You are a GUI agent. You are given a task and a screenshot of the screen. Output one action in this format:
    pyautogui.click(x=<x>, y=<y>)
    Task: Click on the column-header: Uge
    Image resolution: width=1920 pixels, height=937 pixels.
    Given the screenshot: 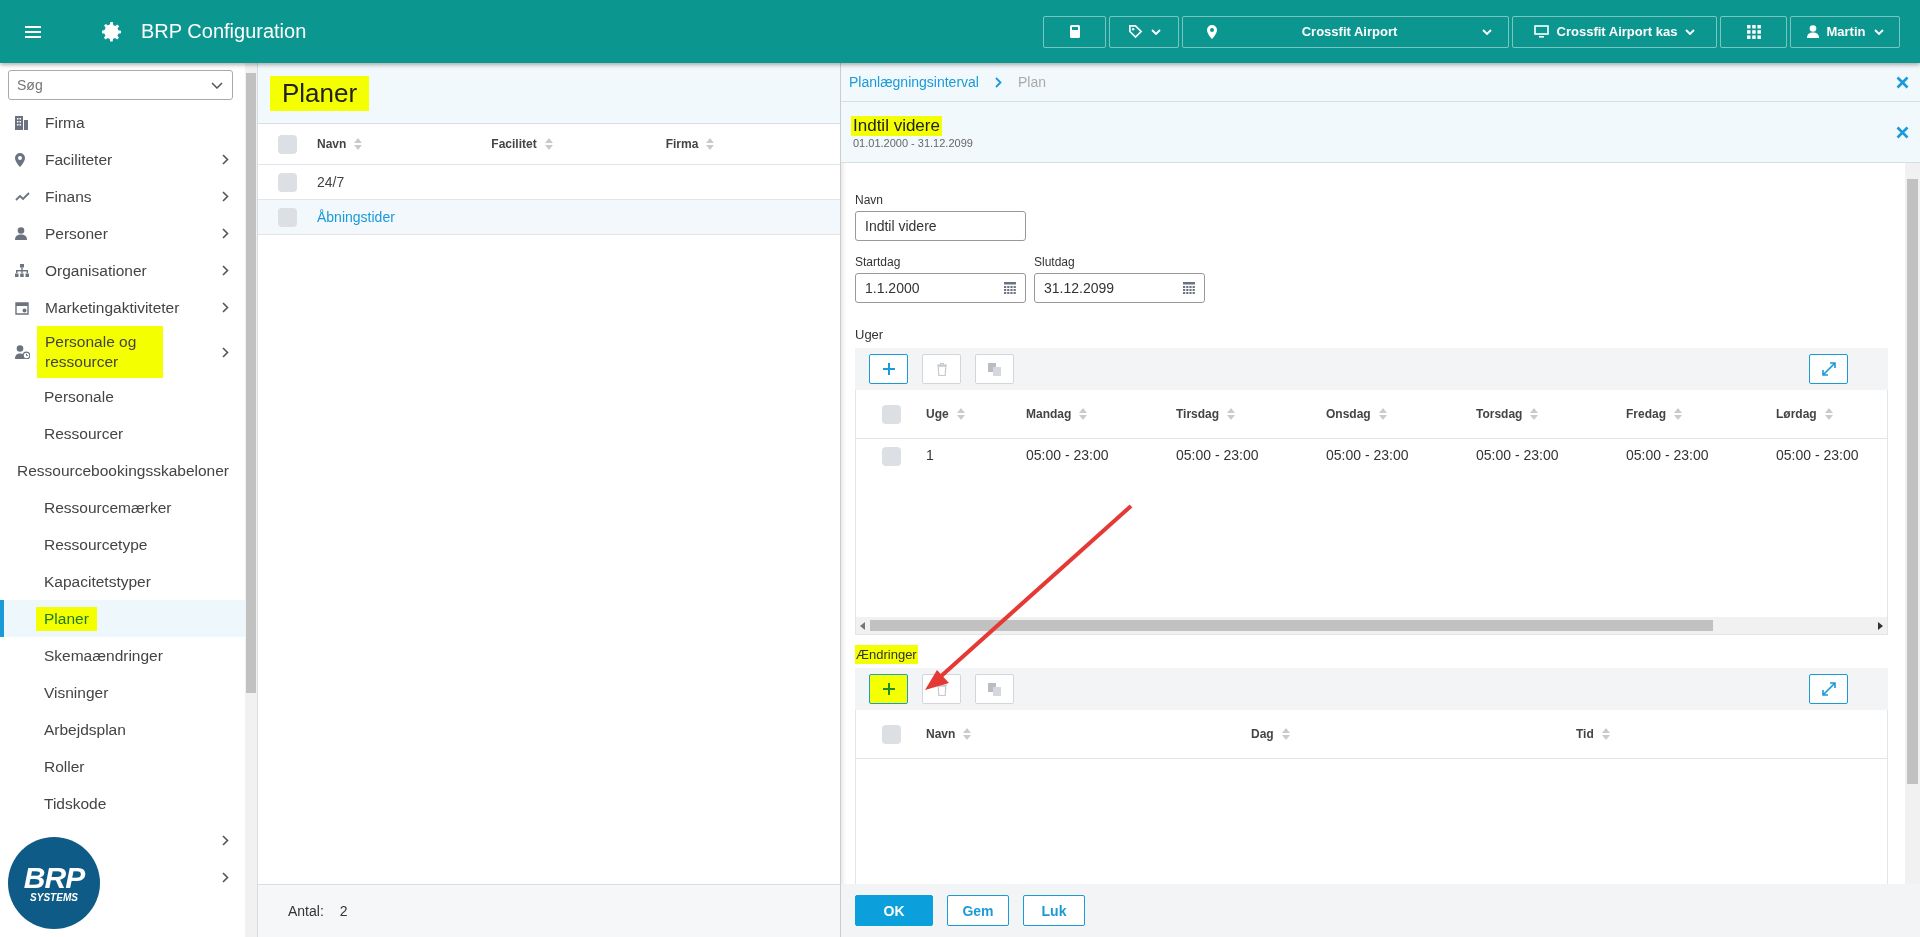 What is the action you would take?
    pyautogui.click(x=976, y=414)
    